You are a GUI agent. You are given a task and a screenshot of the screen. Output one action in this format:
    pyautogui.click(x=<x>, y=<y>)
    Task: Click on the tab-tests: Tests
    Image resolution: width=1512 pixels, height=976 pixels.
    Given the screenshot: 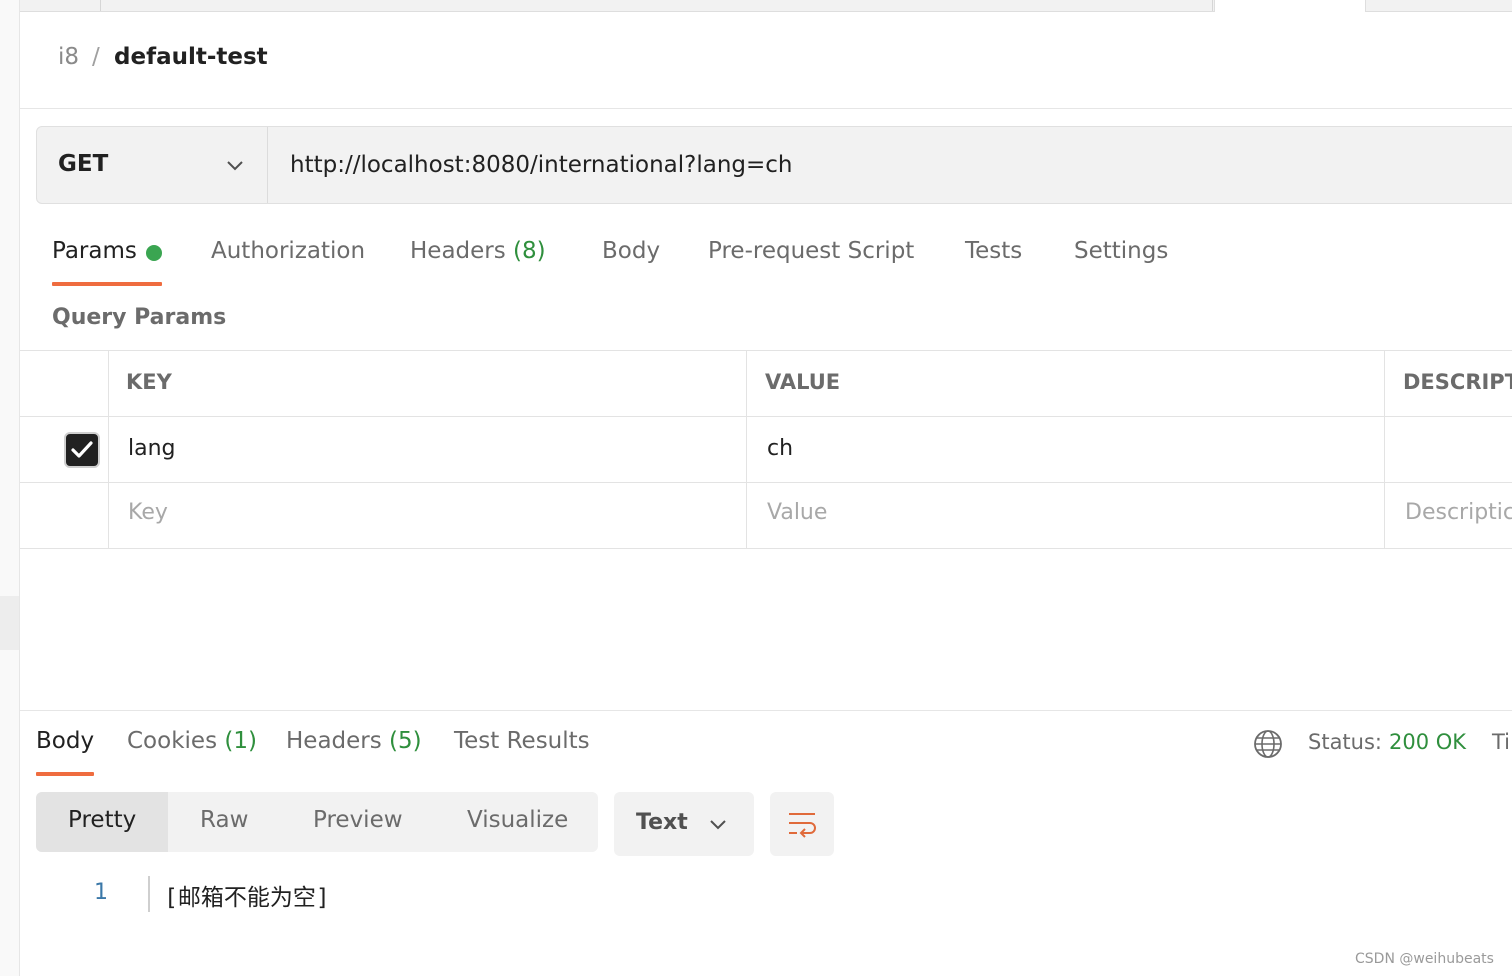 What is the action you would take?
    pyautogui.click(x=993, y=251)
    